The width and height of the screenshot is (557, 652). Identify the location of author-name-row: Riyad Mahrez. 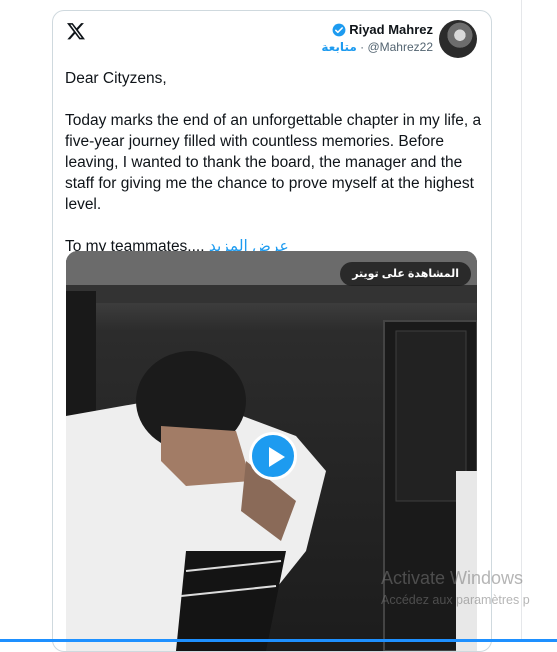
(377, 29).